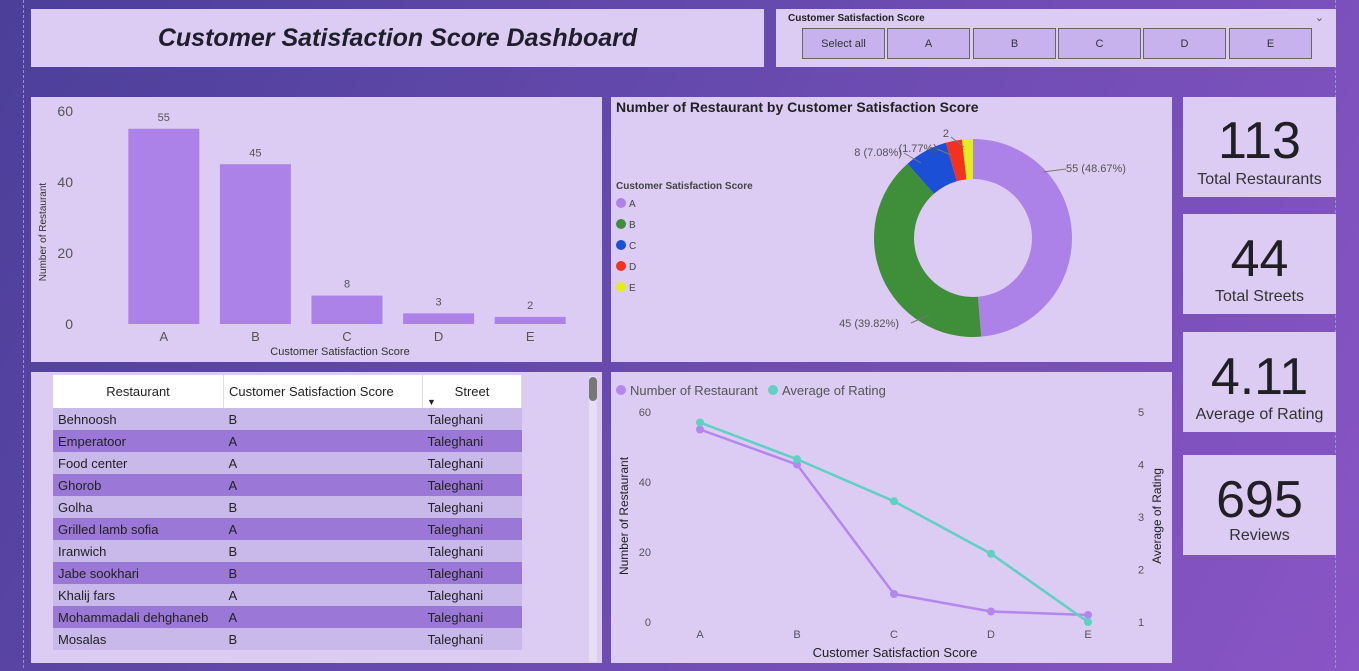 The height and width of the screenshot is (671, 1359). What do you see at coordinates (138, 463) in the screenshot?
I see `restaurant-cell: Food center` at bounding box center [138, 463].